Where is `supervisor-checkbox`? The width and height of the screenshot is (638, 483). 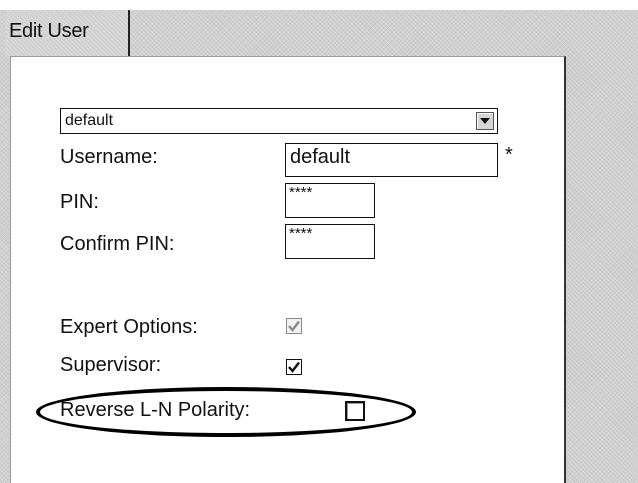 supervisor-checkbox is located at coordinates (294, 367).